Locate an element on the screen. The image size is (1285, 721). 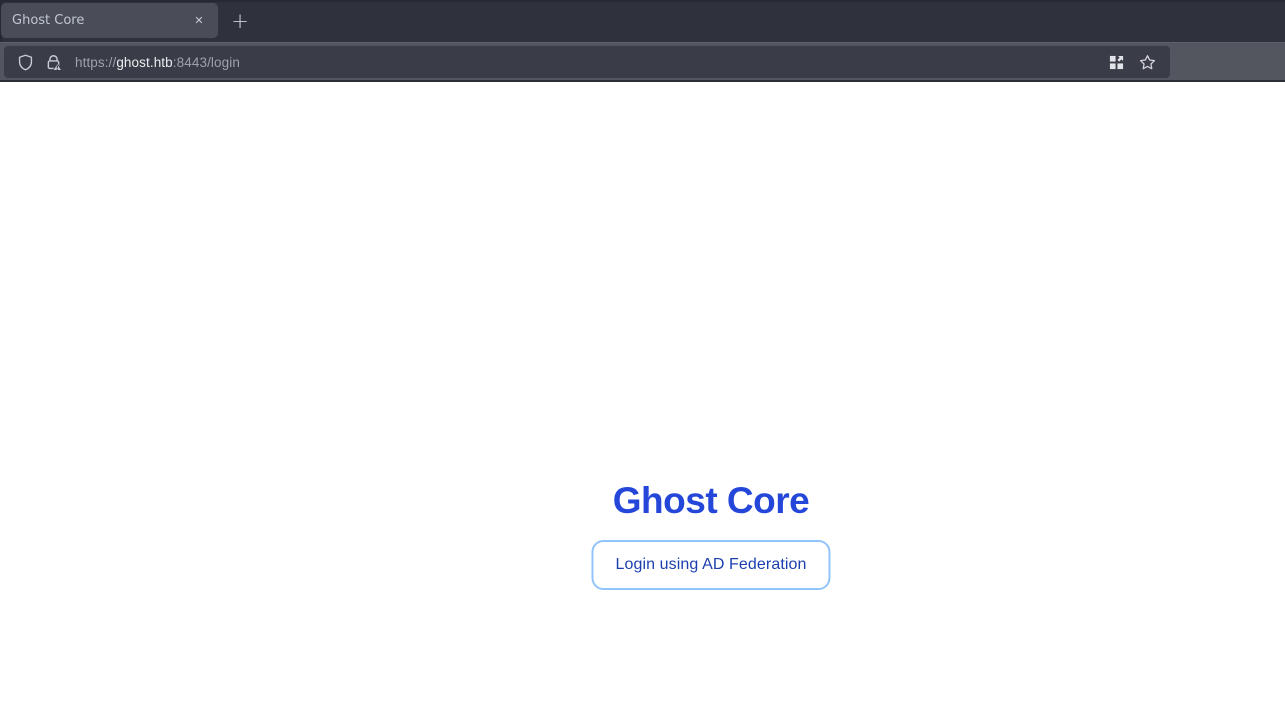
ad-federation-login-button: Login using AD Federation is located at coordinates (711, 565).